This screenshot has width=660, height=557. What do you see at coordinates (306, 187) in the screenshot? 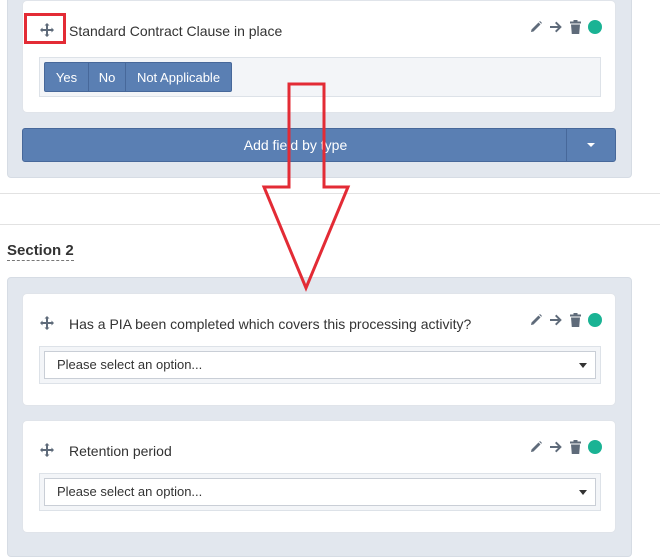
I see `annotation-arrow` at bounding box center [306, 187].